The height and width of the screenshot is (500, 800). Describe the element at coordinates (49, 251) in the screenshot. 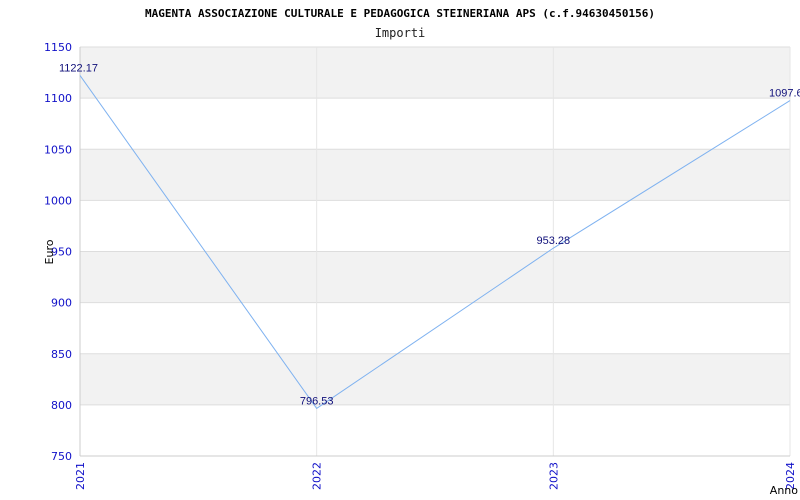

I see `y-axis-label: Euro` at that location.